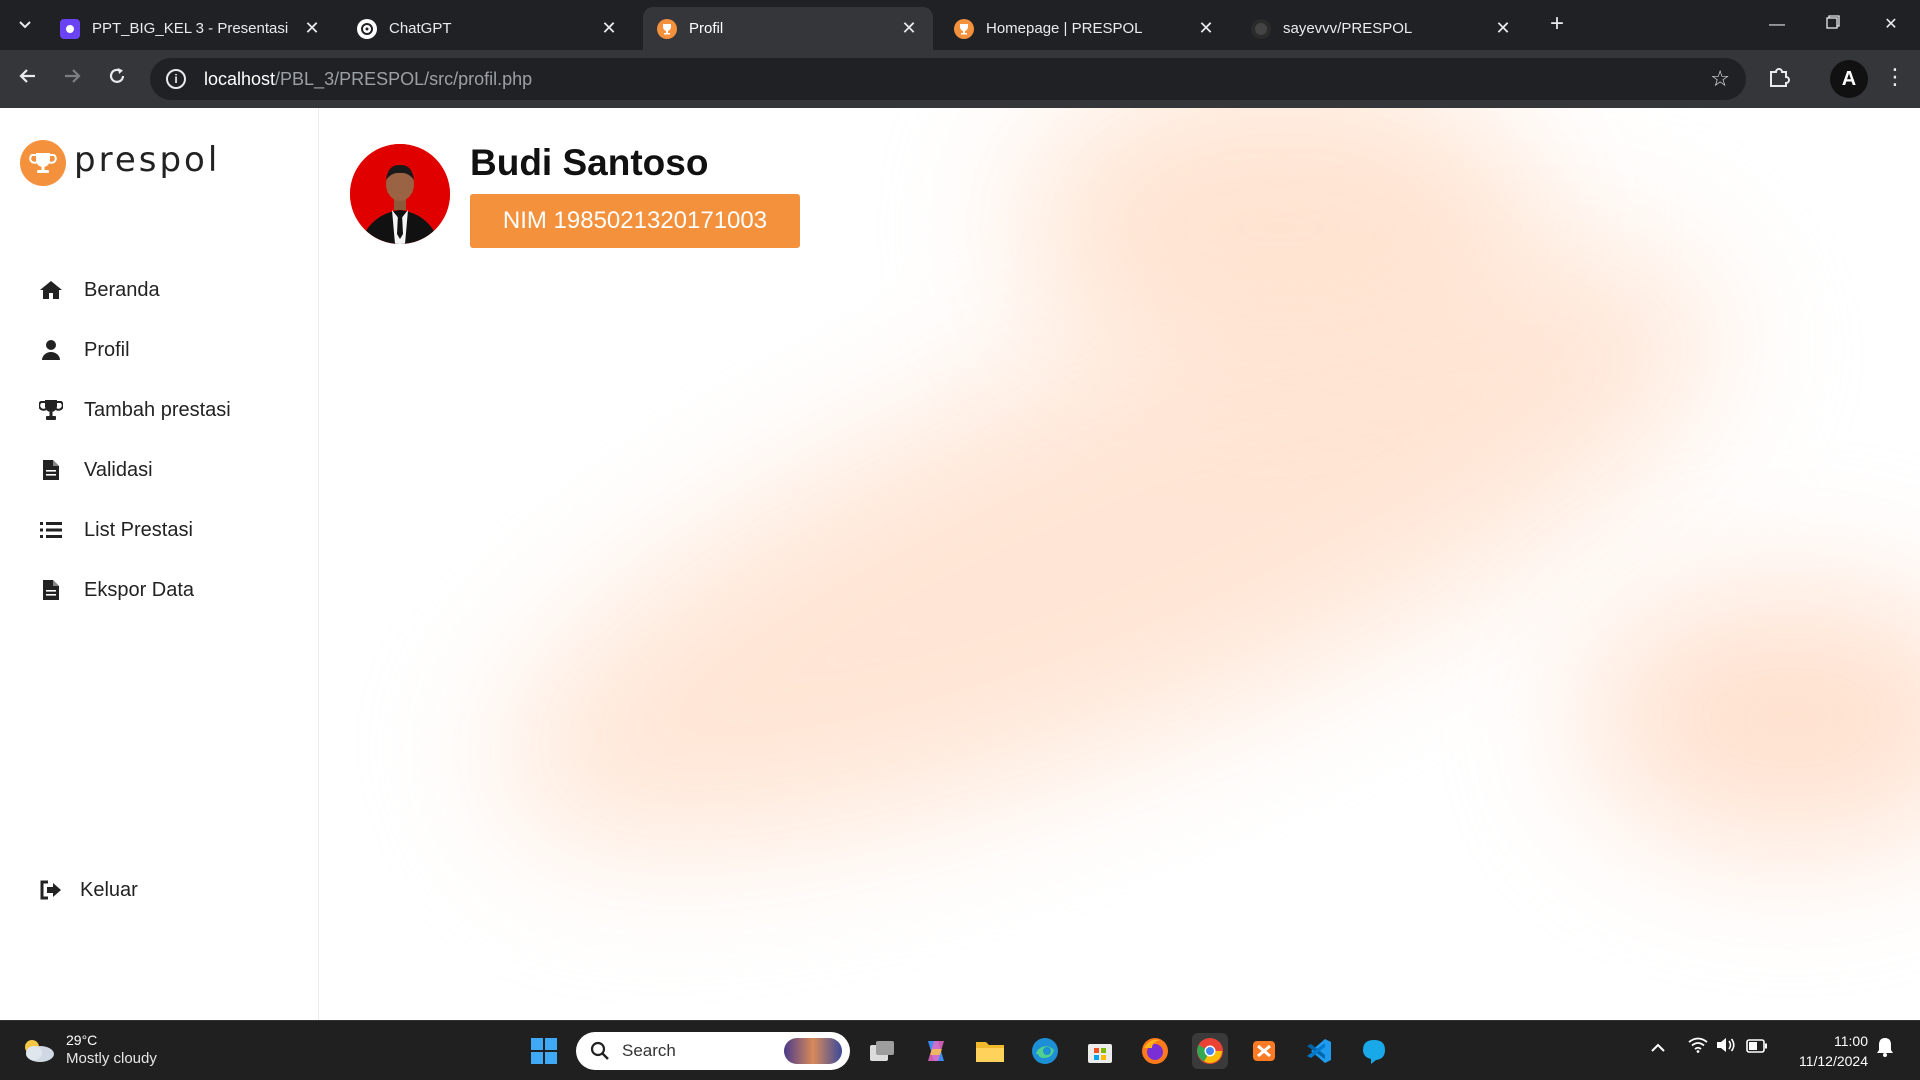 This screenshot has width=1920, height=1080. What do you see at coordinates (1833, 1061) in the screenshot?
I see `clock-date: 11/12/2024` at bounding box center [1833, 1061].